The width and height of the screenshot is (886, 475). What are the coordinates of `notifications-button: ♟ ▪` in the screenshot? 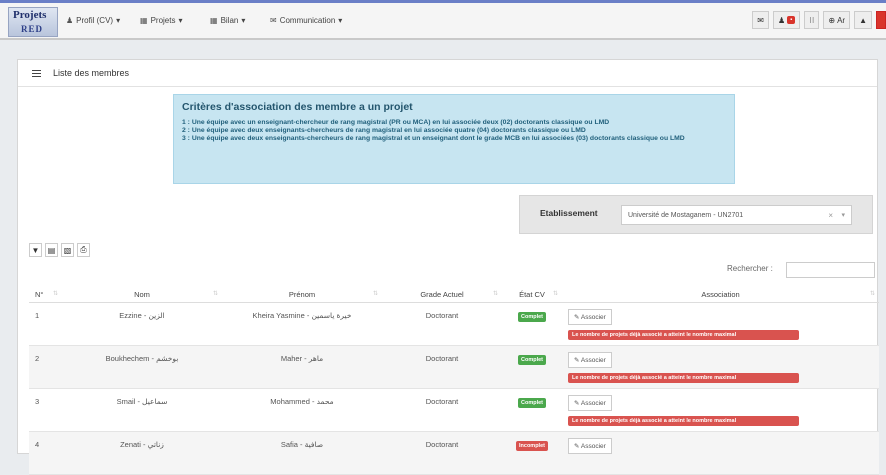 It's located at (786, 20).